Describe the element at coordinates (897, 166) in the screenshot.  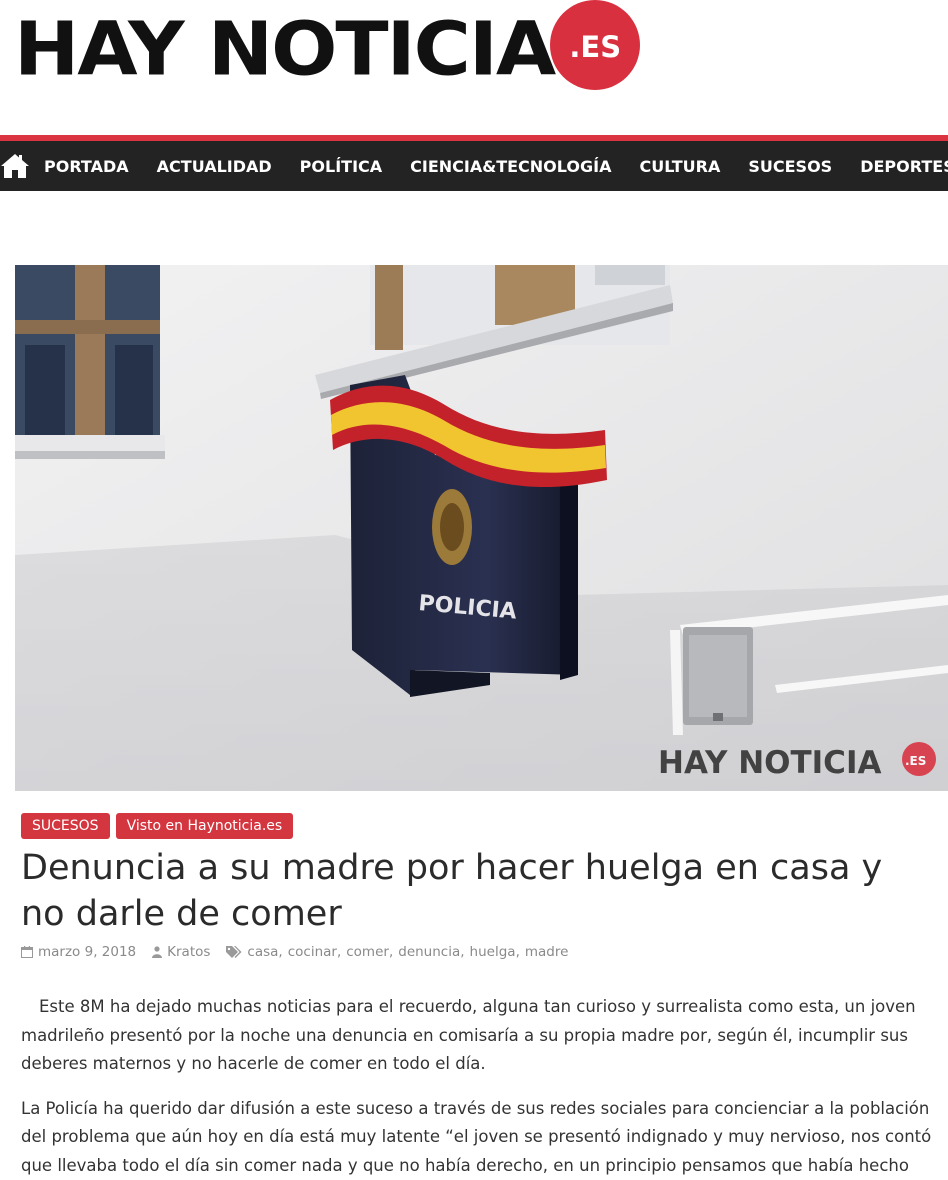
I see `nav-item-deportes: DEPORTES` at that location.